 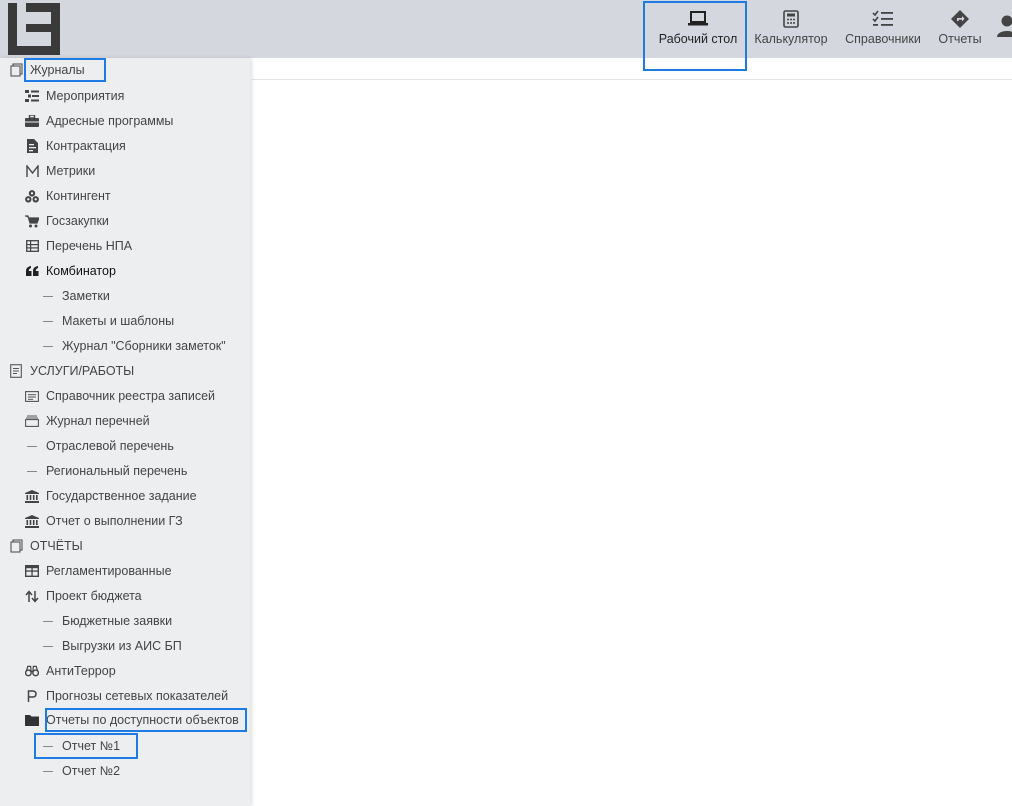 I want to click on sidebar-item-label: Бюджетные заявки, so click(x=117, y=621).